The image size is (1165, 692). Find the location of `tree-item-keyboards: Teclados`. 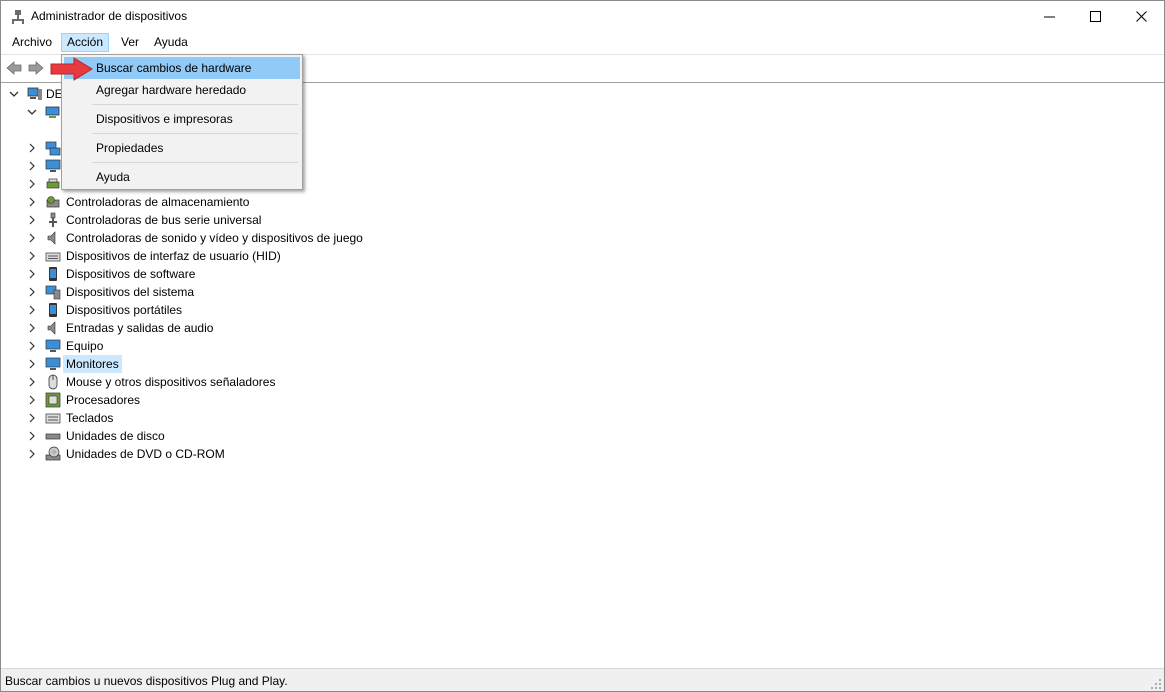

tree-item-keyboards: Teclados is located at coordinates (301, 418).